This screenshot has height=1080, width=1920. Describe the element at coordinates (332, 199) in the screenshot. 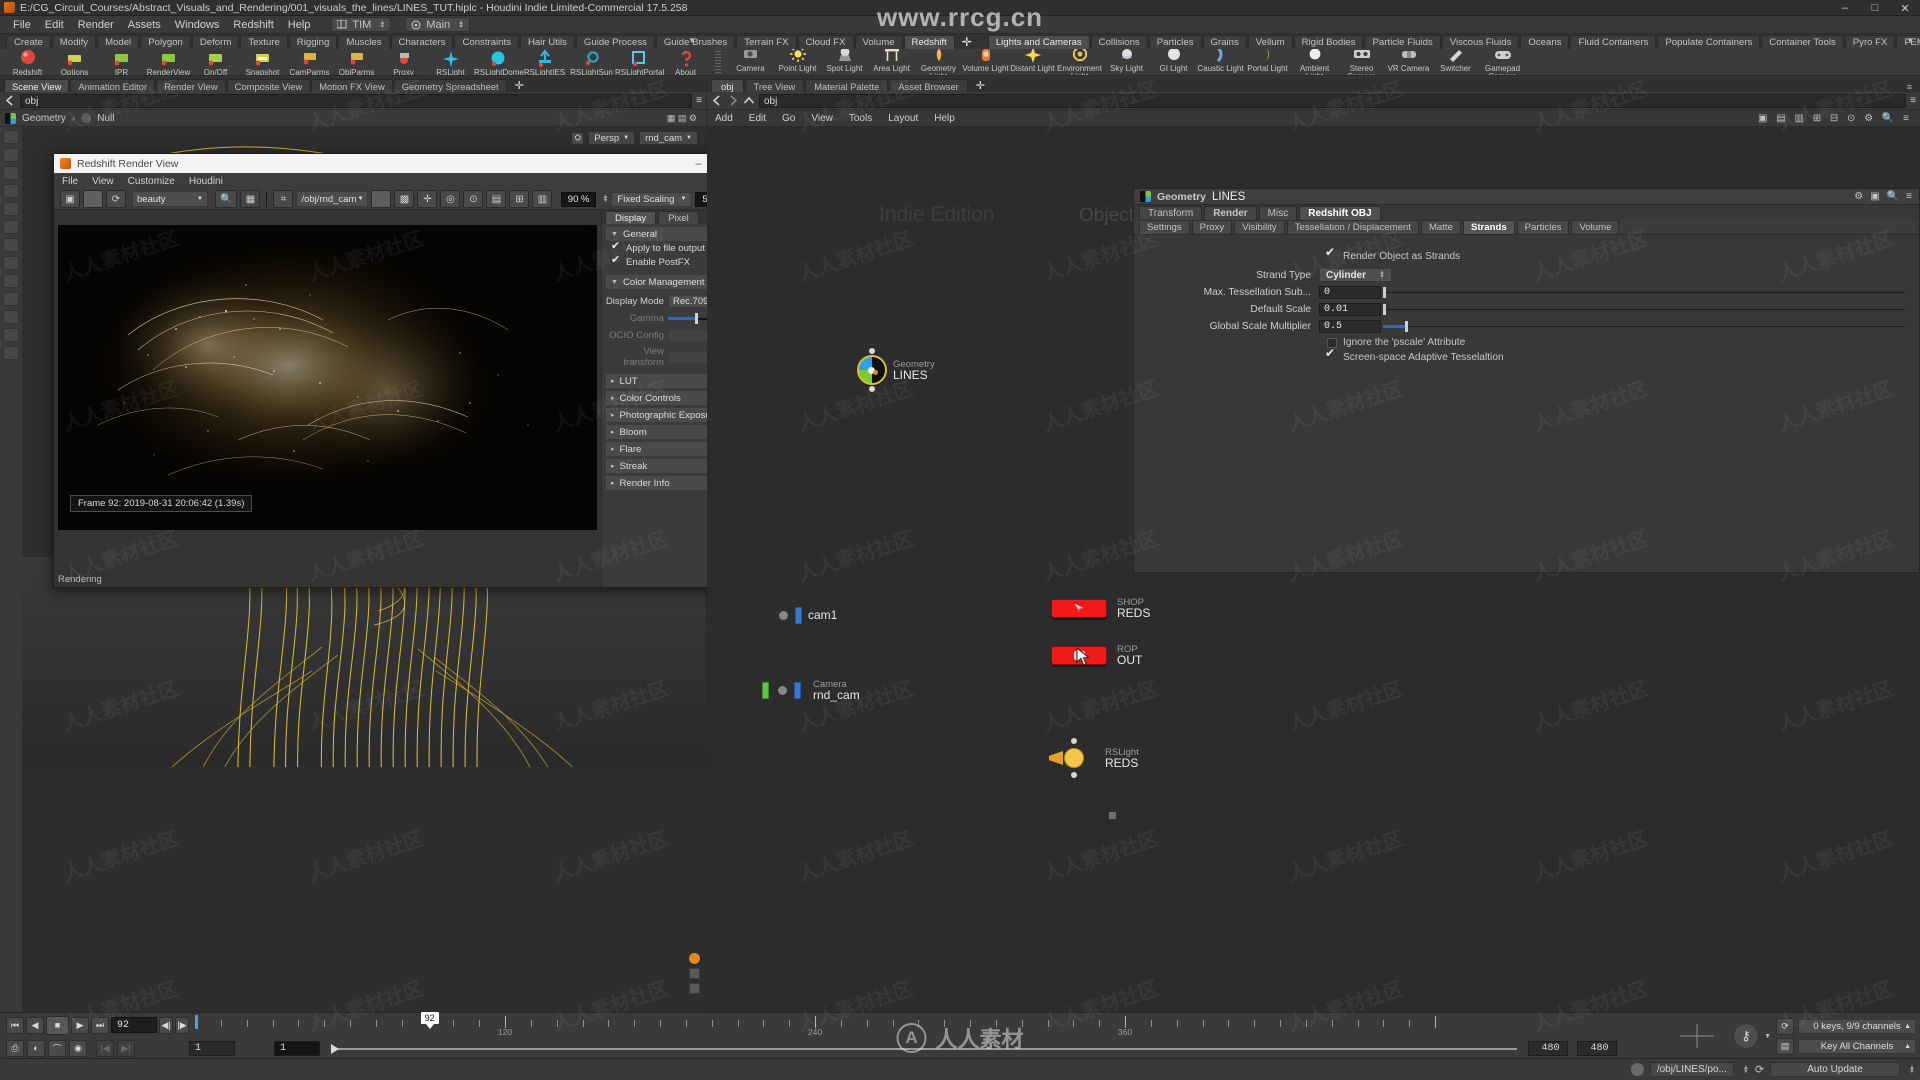

I see `camera-dropdown: /obj/rnd_cam ▼` at that location.